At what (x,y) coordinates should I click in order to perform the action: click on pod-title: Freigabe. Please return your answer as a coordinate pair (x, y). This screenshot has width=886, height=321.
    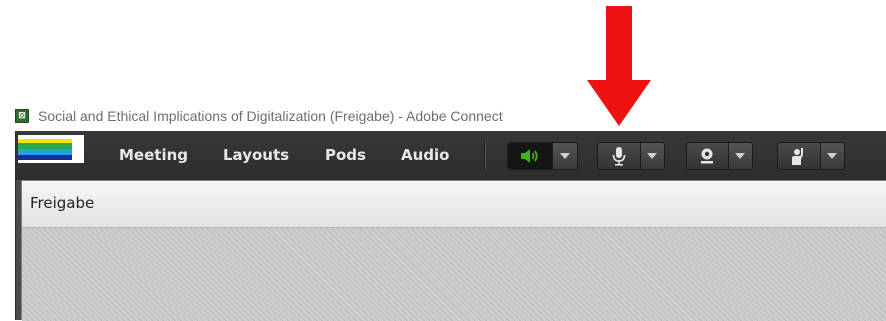
    Looking at the image, I should click on (62, 203).